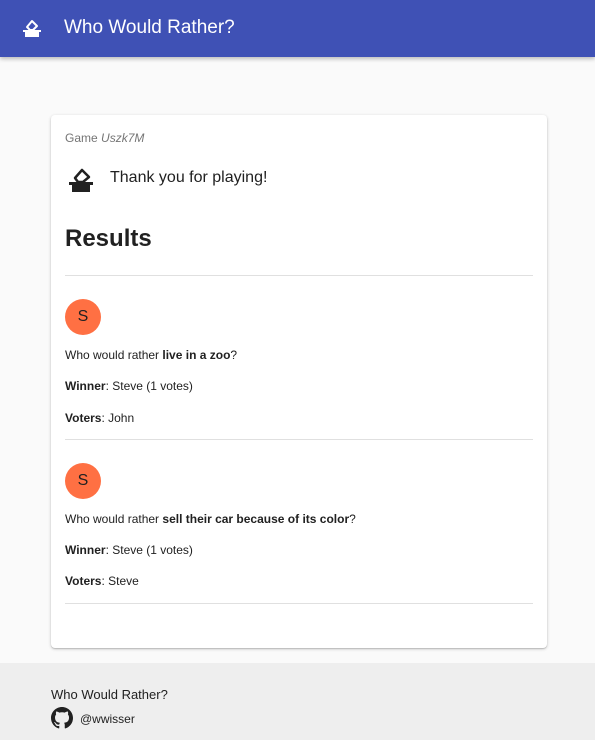 The image size is (595, 740). What do you see at coordinates (196, 355) in the screenshot?
I see `question-action: live in a zoo` at bounding box center [196, 355].